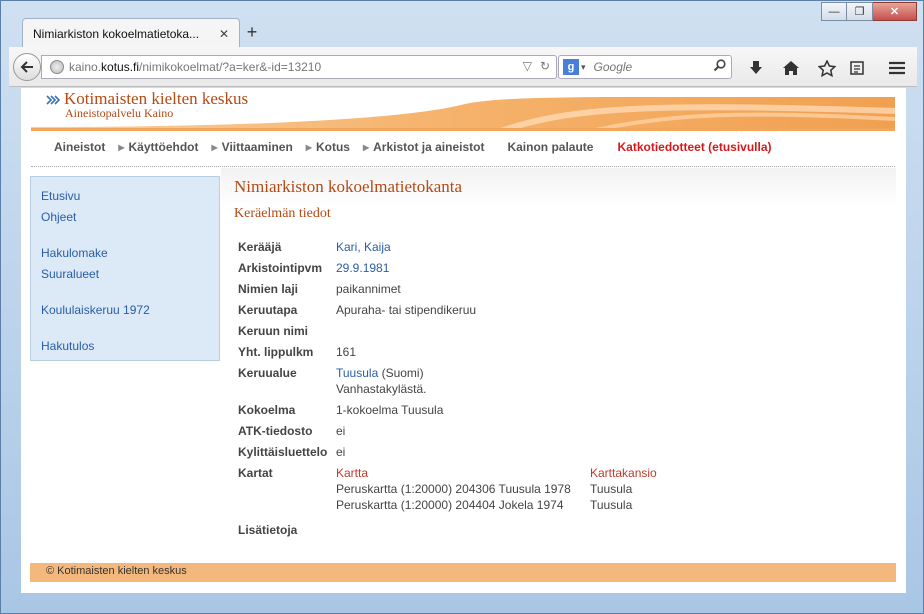 The image size is (924, 614). Describe the element at coordinates (571, 67) in the screenshot. I see `google-search-engine-icon: g` at that location.